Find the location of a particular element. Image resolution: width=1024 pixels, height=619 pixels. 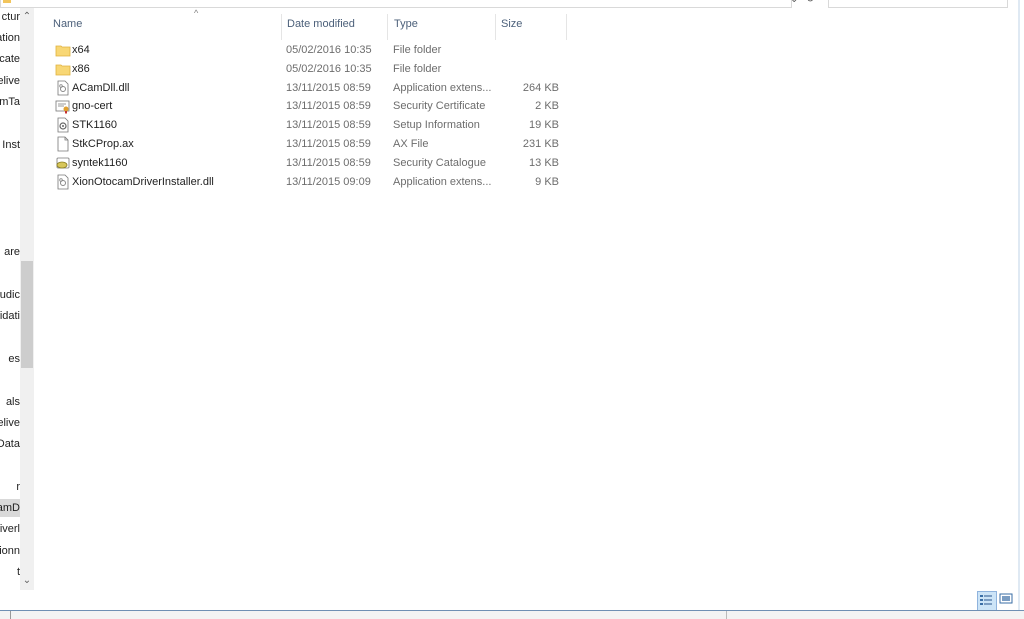

file-size: 264 KB is located at coordinates (540, 87).